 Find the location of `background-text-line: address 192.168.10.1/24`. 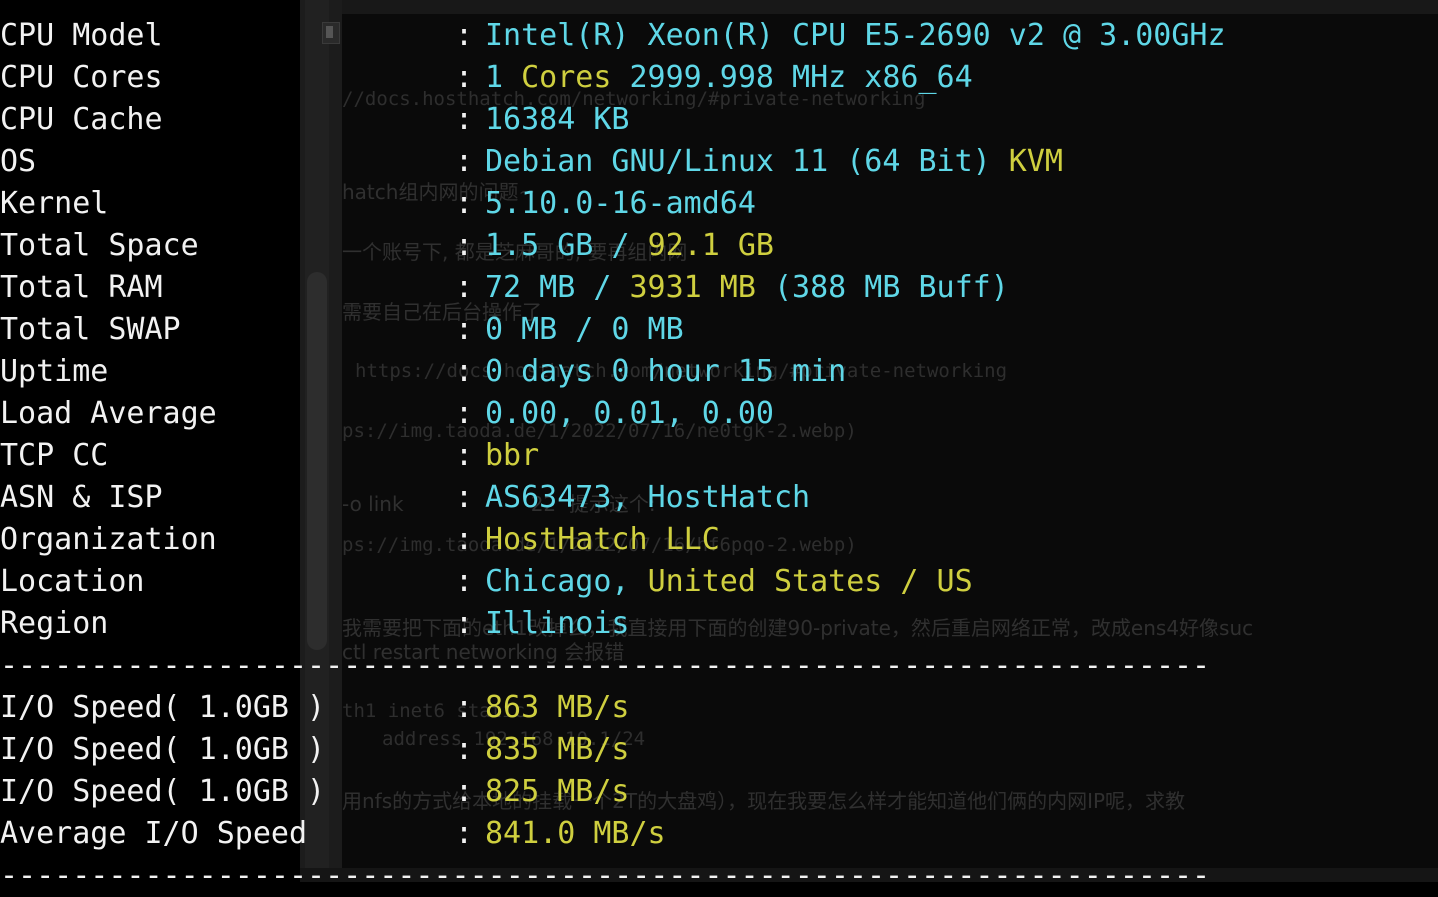

background-text-line: address 192.168.10.1/24 is located at coordinates (514, 739).